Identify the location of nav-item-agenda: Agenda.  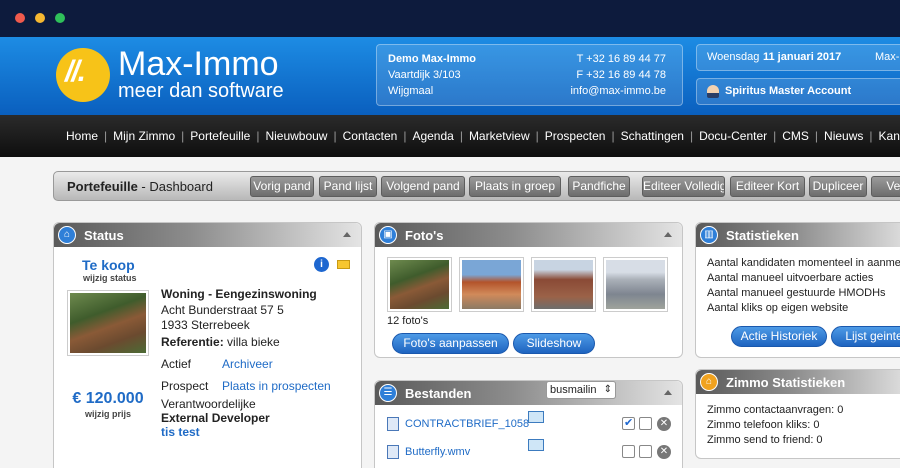
(432, 136).